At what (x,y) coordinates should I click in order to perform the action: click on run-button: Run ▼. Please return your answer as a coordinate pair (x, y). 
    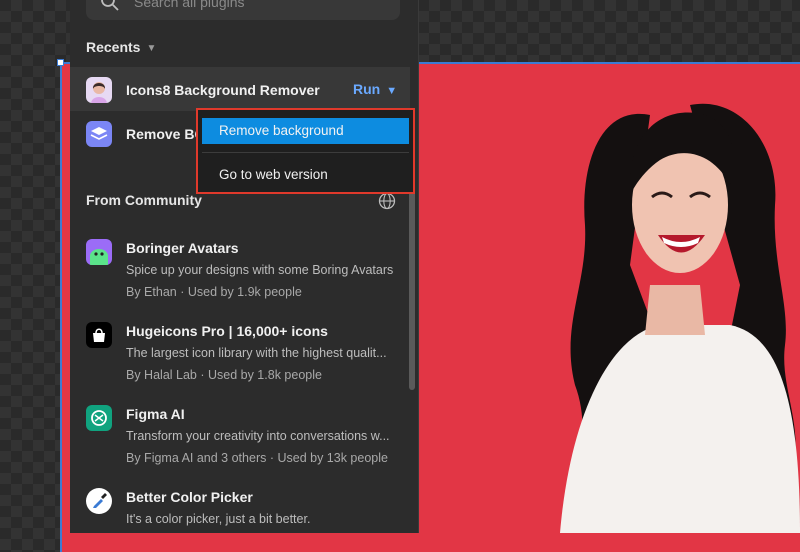
    Looking at the image, I should click on (375, 89).